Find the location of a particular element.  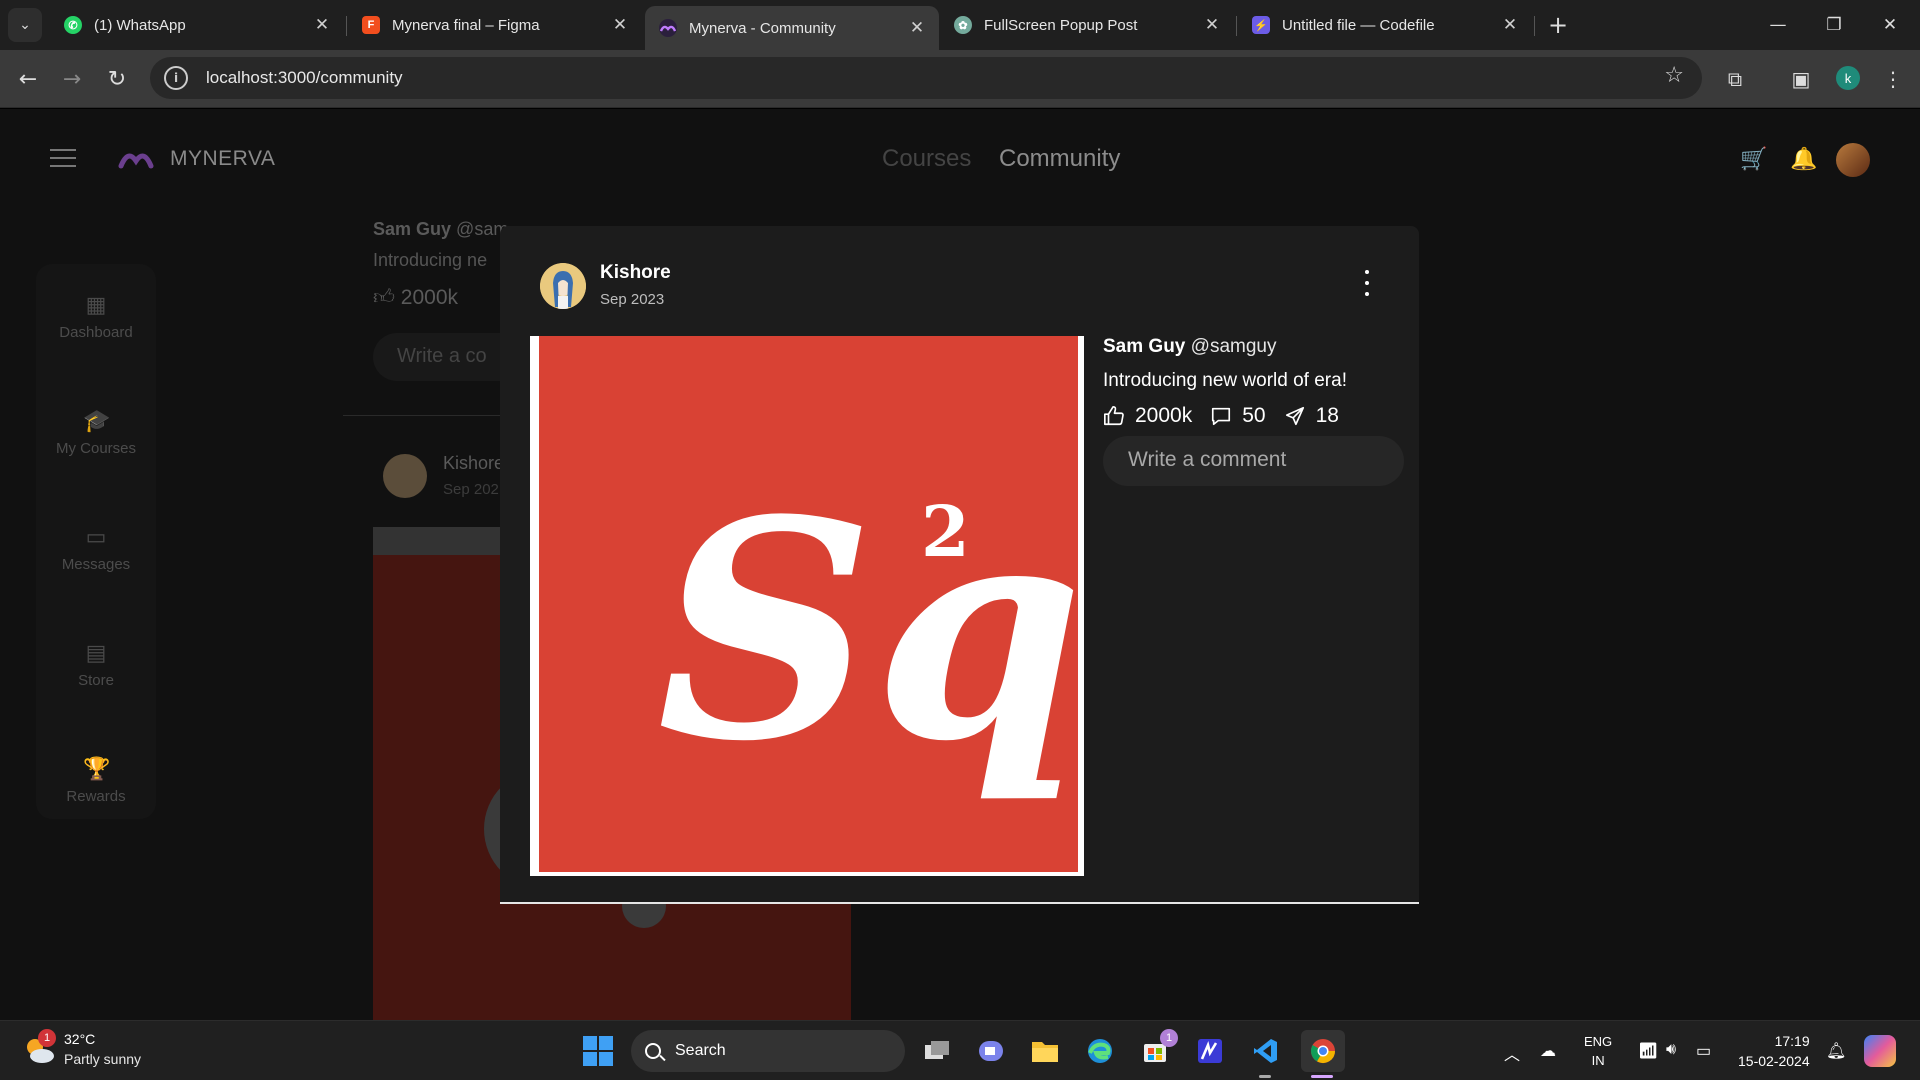

taskbar-search: Search is located at coordinates (768, 1051).